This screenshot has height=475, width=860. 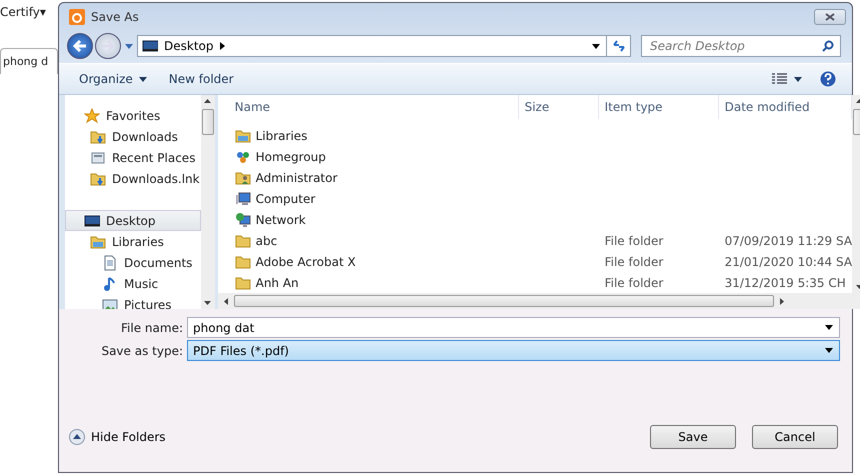 What do you see at coordinates (133, 157) in the screenshot?
I see `sidebar-item: Recent Places` at bounding box center [133, 157].